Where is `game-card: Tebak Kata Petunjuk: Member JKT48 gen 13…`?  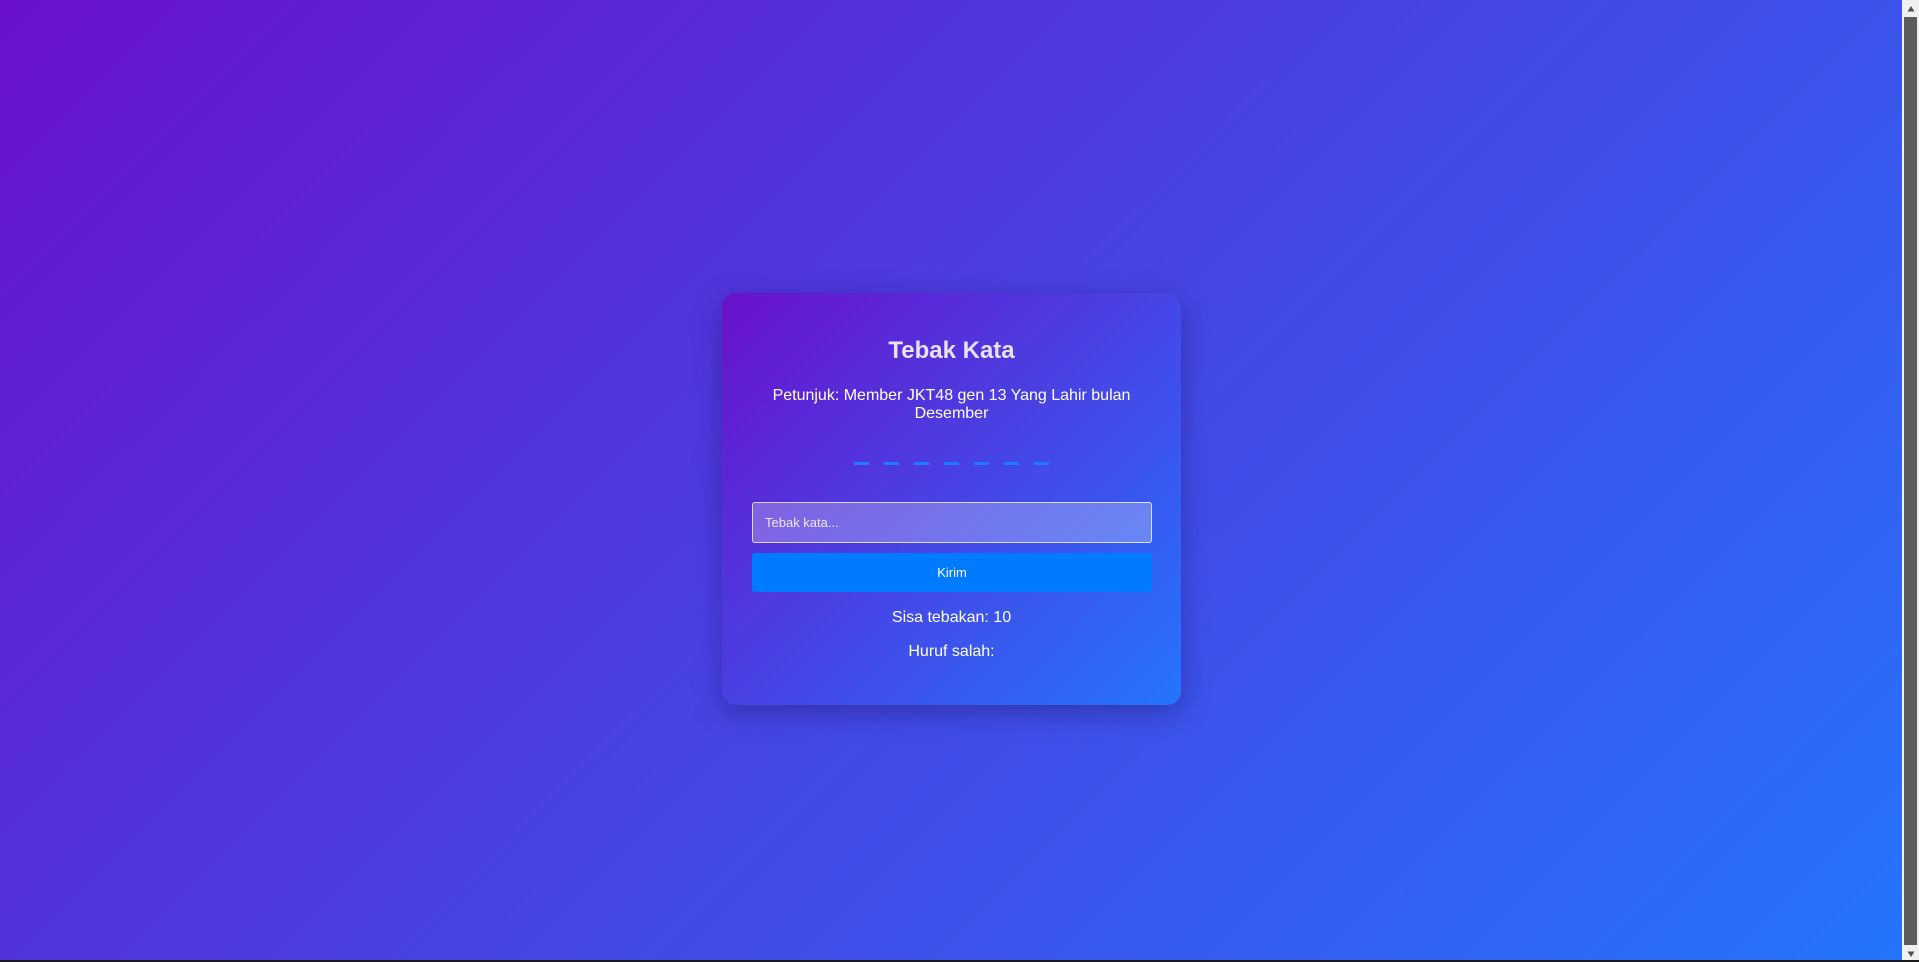 game-card: Tebak Kata Petunjuk: Member JKT48 gen 13… is located at coordinates (951, 499).